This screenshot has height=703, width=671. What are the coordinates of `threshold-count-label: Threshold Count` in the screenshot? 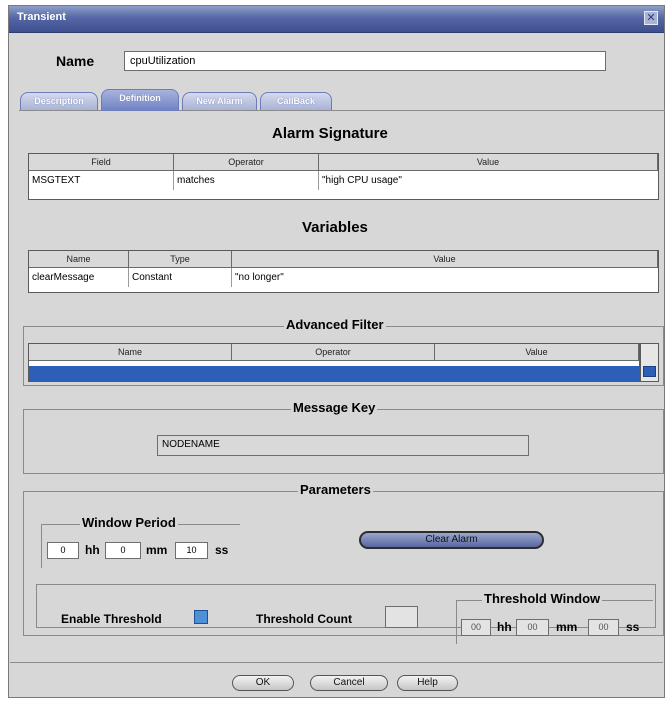 It's located at (304, 619).